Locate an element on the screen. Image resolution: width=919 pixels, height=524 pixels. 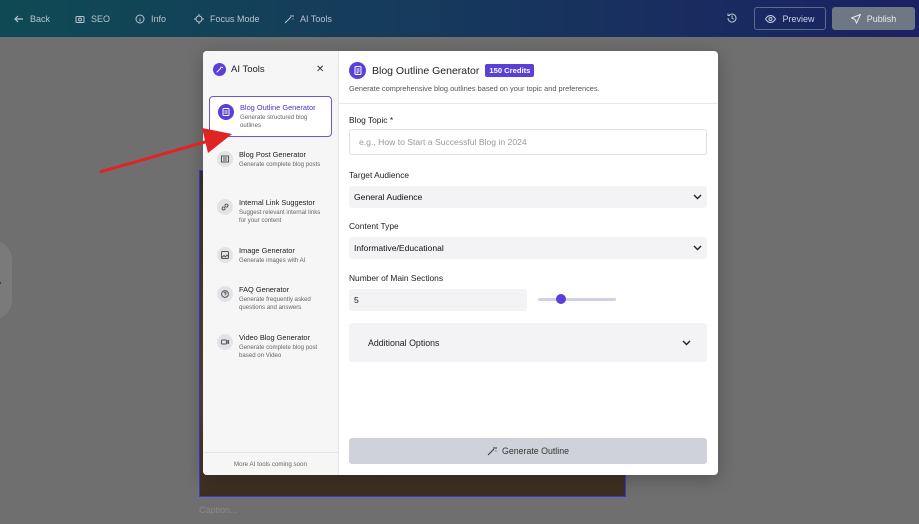
sidebar-title: AI Tools is located at coordinates (248, 69).